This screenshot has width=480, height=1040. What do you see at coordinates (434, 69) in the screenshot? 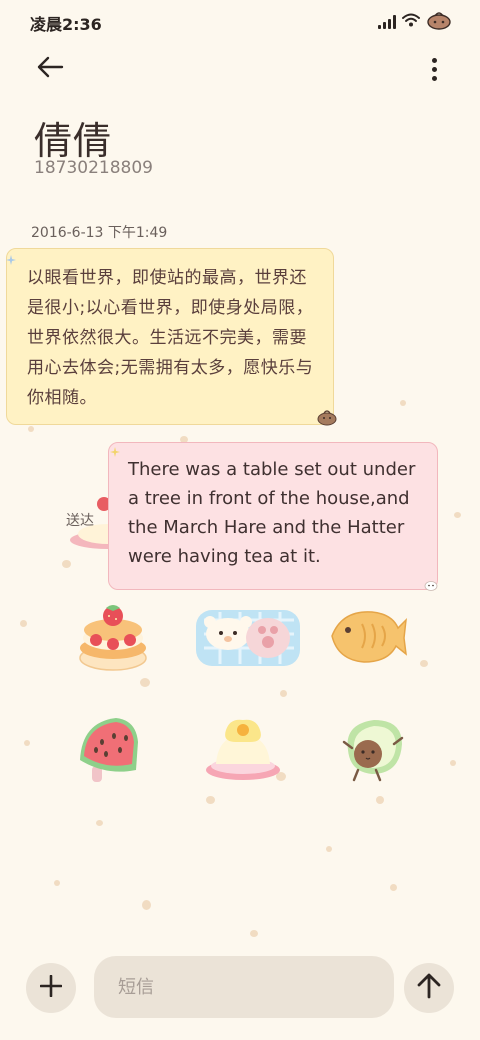
I see `more-options-button` at bounding box center [434, 69].